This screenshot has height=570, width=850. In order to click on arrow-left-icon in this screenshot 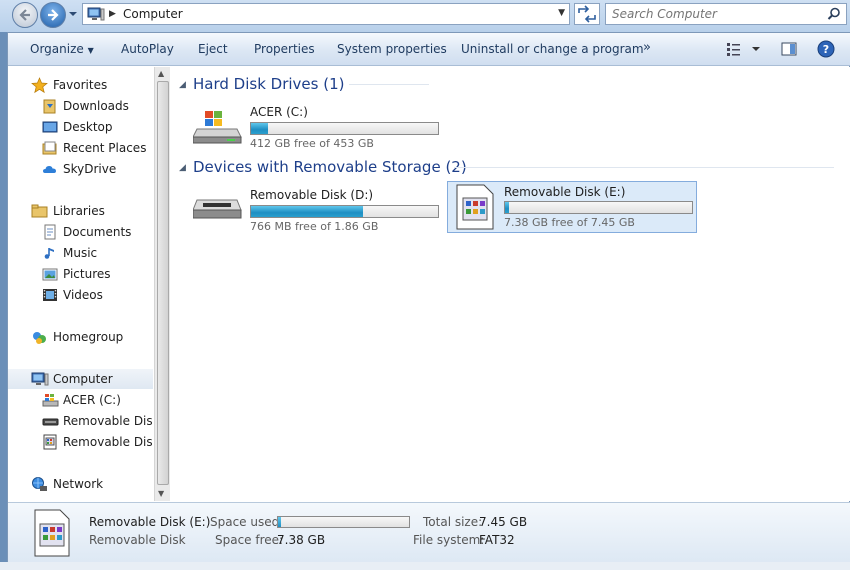, I will do `click(24, 15)`.